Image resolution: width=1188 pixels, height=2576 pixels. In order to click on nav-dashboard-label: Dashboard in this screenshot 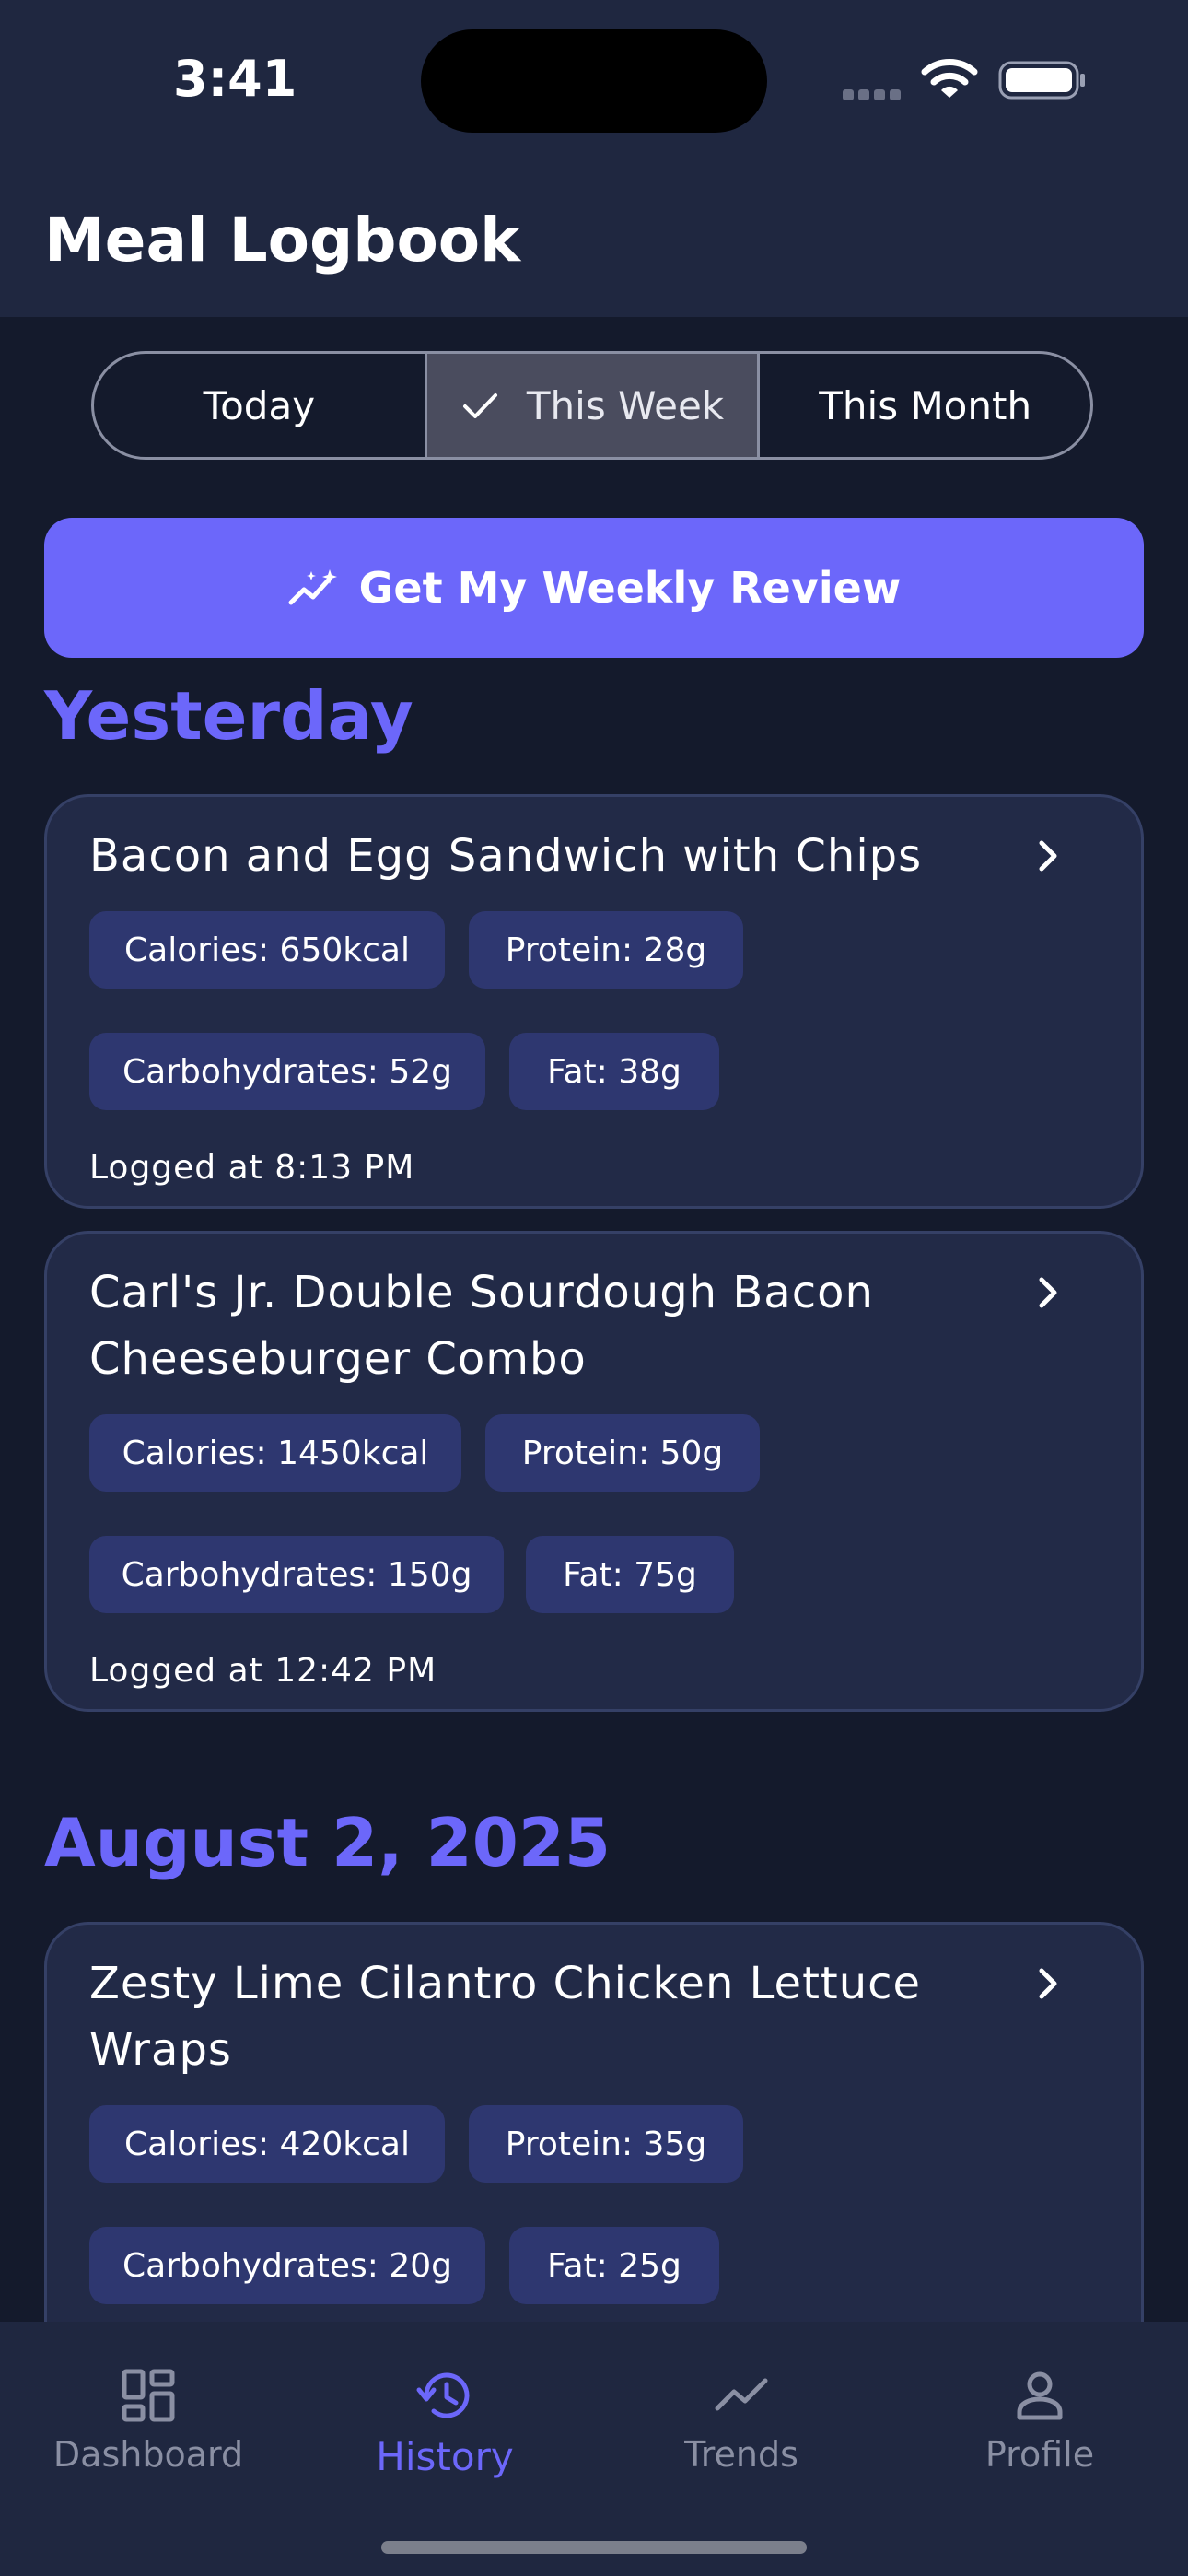, I will do `click(148, 2454)`.